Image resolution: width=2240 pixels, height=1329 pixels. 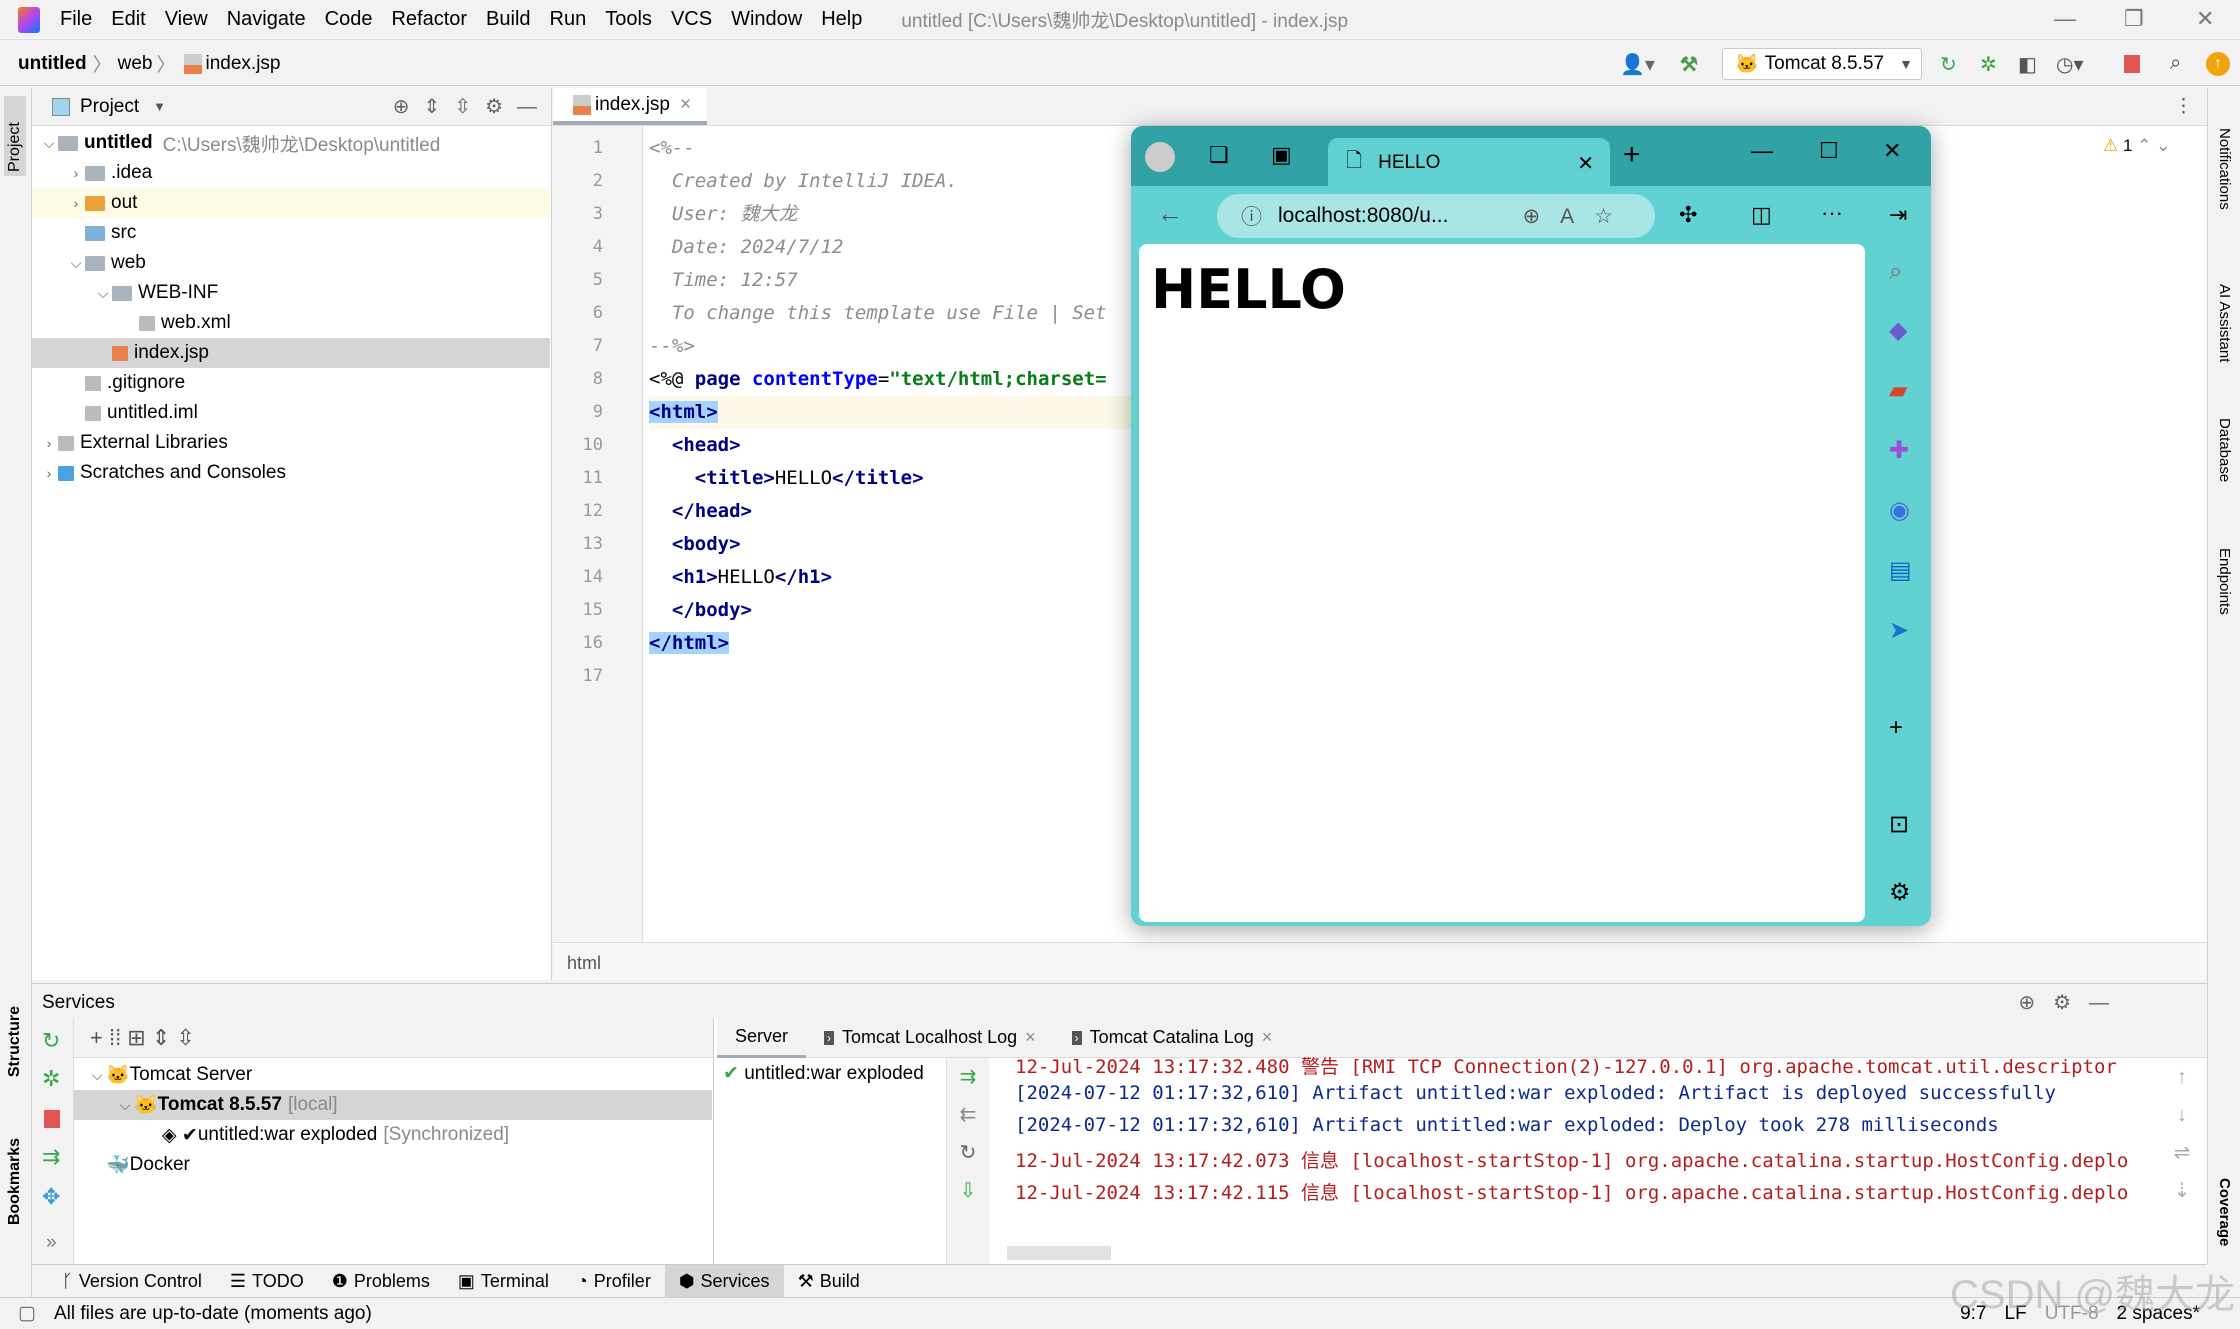 I want to click on service-item: ⌵ 🐱 Tomcat 8.5.57 [local], so click(x=393, y=1105).